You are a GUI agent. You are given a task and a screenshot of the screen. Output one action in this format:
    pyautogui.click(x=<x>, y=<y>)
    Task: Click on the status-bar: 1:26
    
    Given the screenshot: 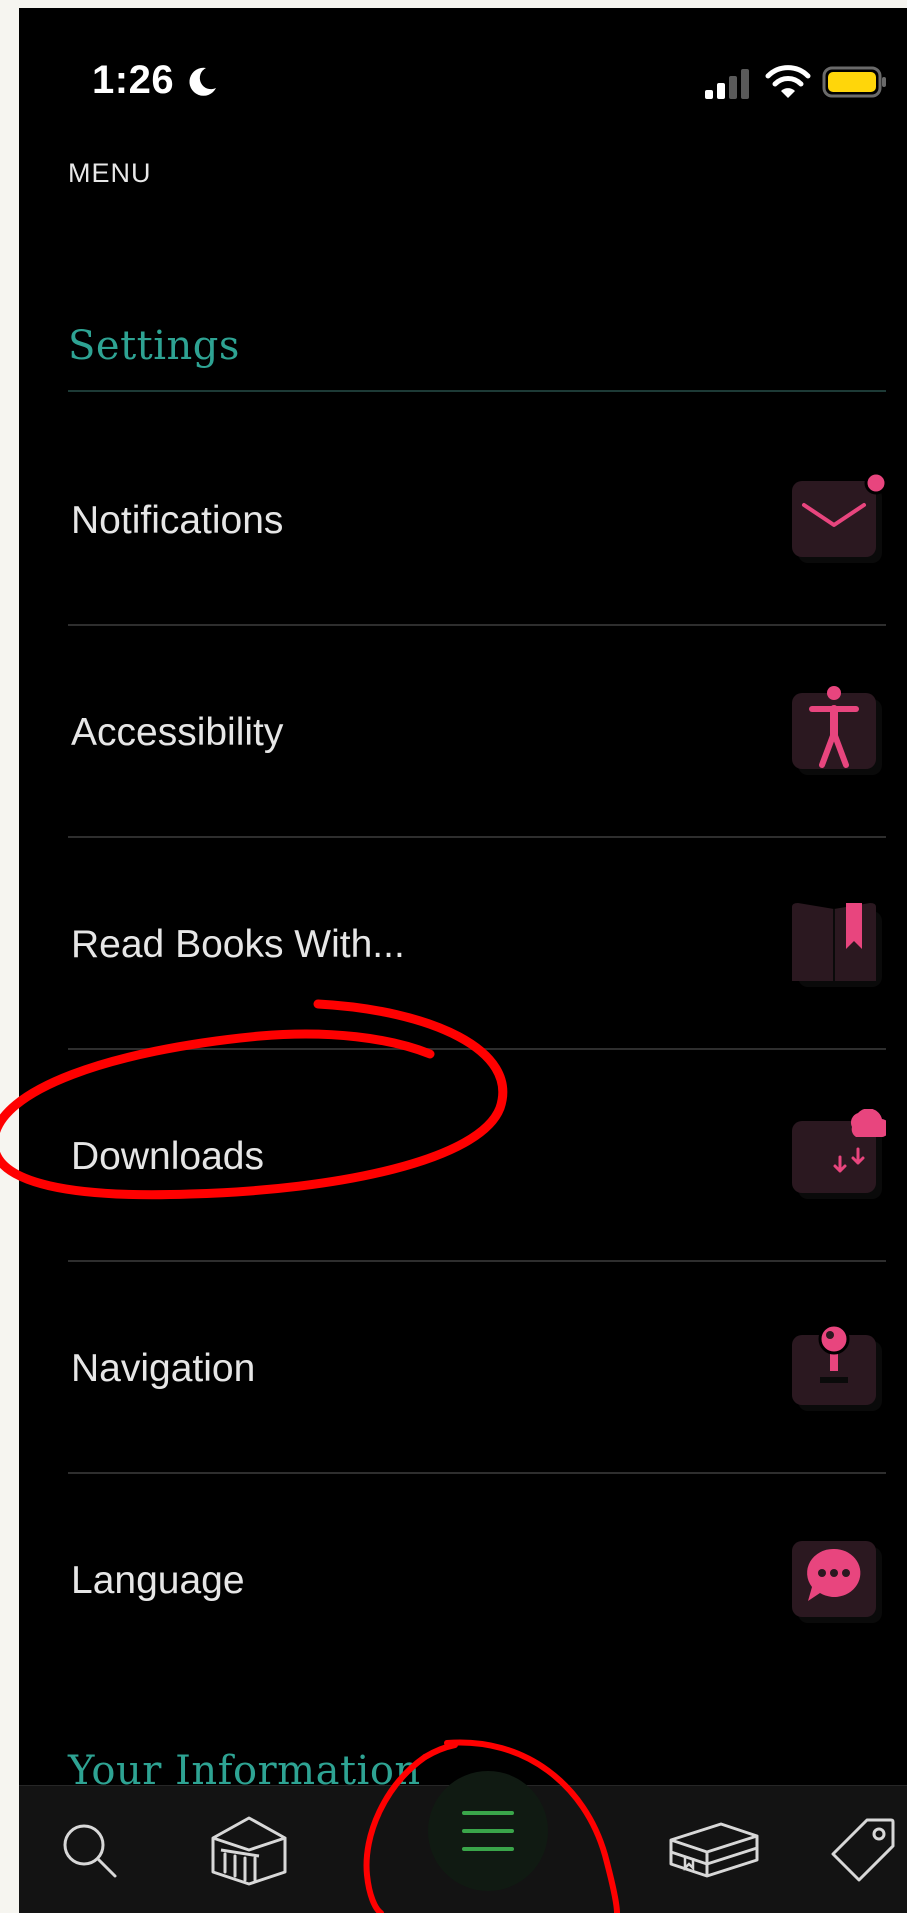 What is the action you would take?
    pyautogui.click(x=463, y=83)
    